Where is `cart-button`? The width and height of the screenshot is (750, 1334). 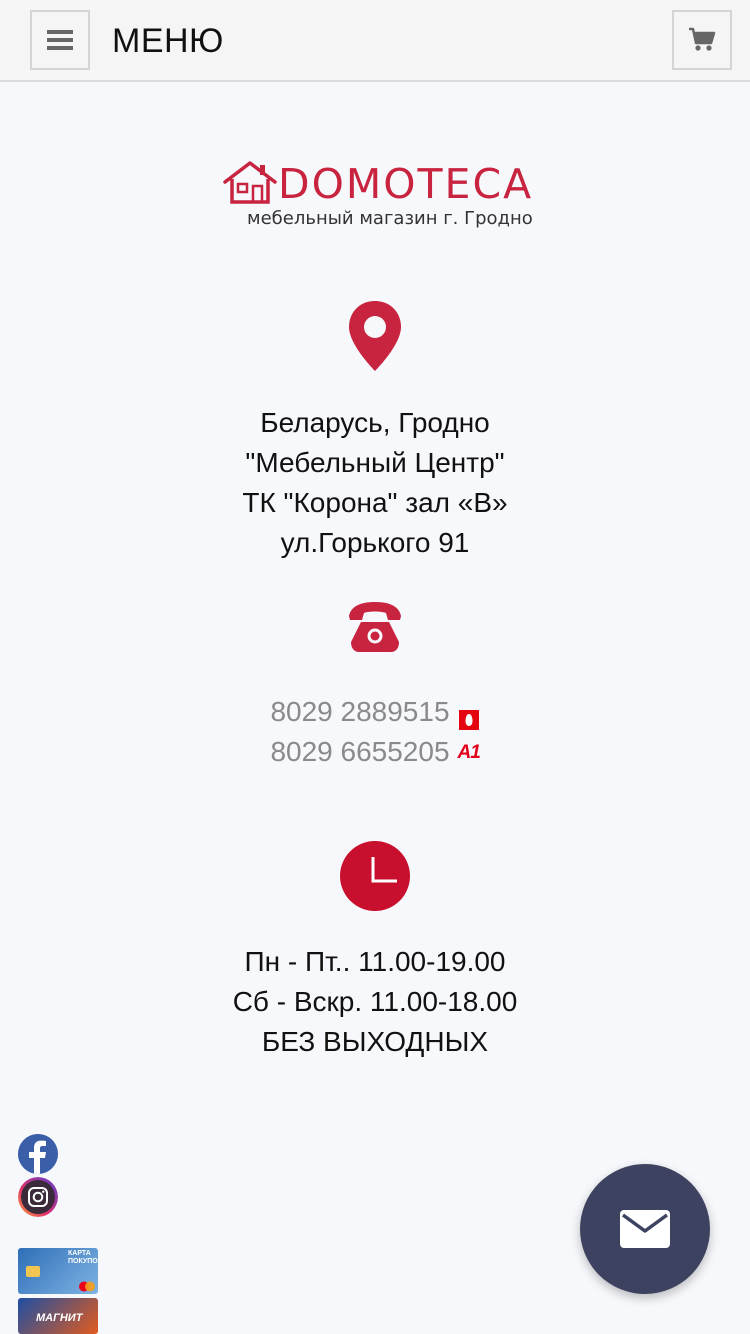
cart-button is located at coordinates (702, 40).